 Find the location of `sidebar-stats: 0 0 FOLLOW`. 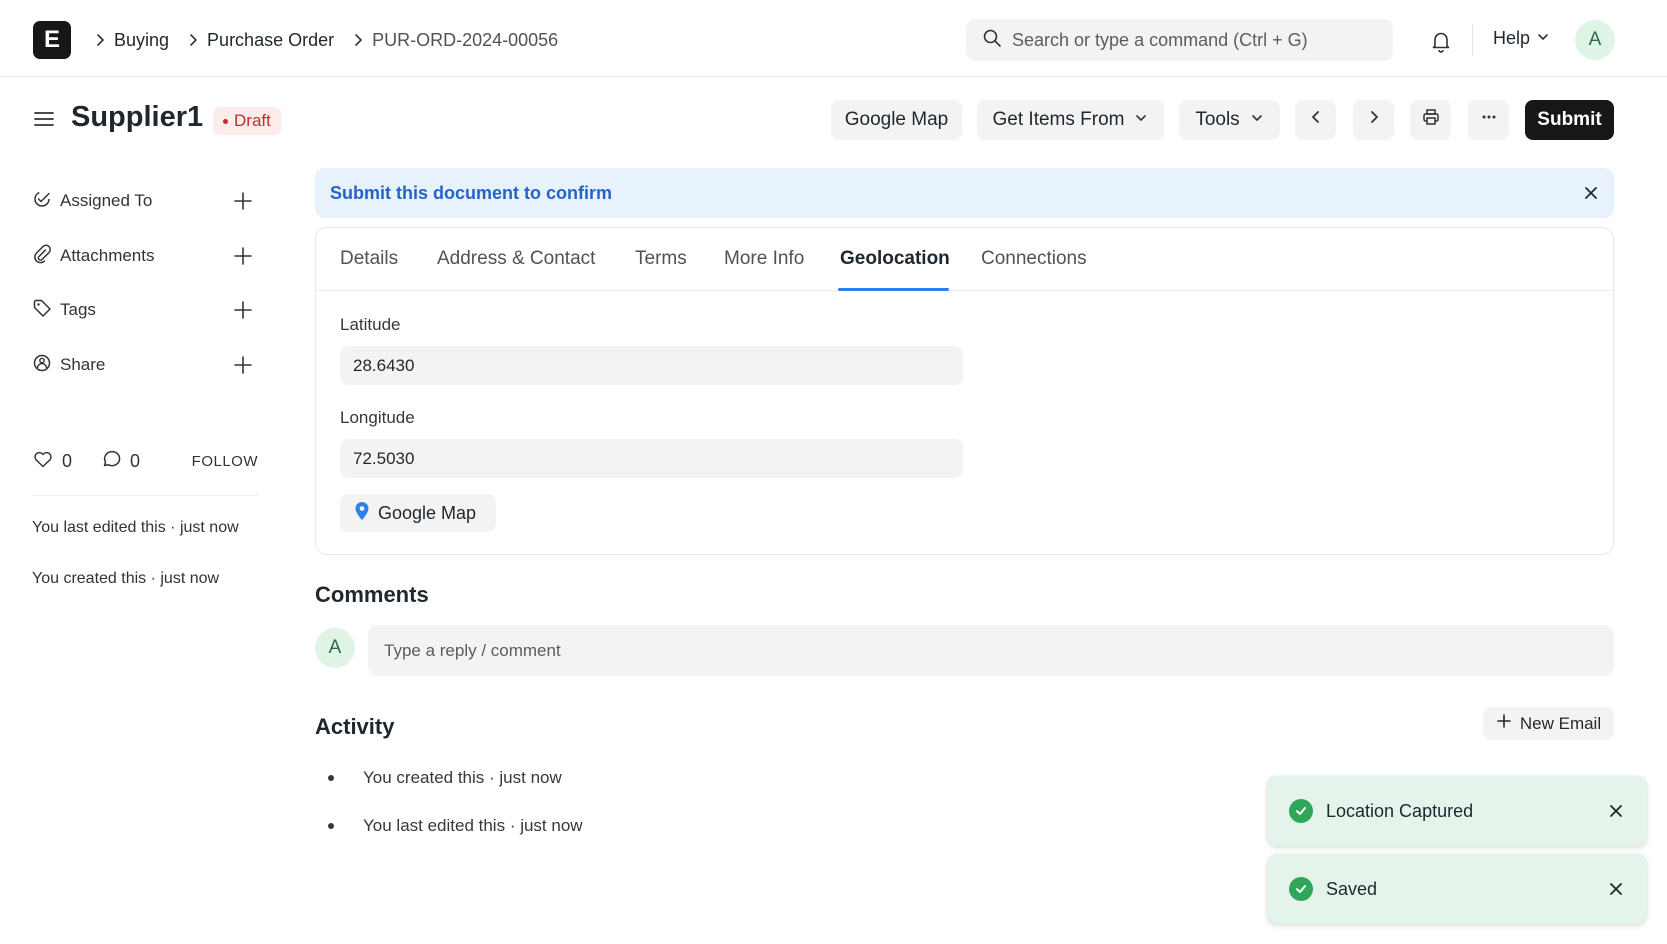

sidebar-stats: 0 0 FOLLOW is located at coordinates (145, 461).